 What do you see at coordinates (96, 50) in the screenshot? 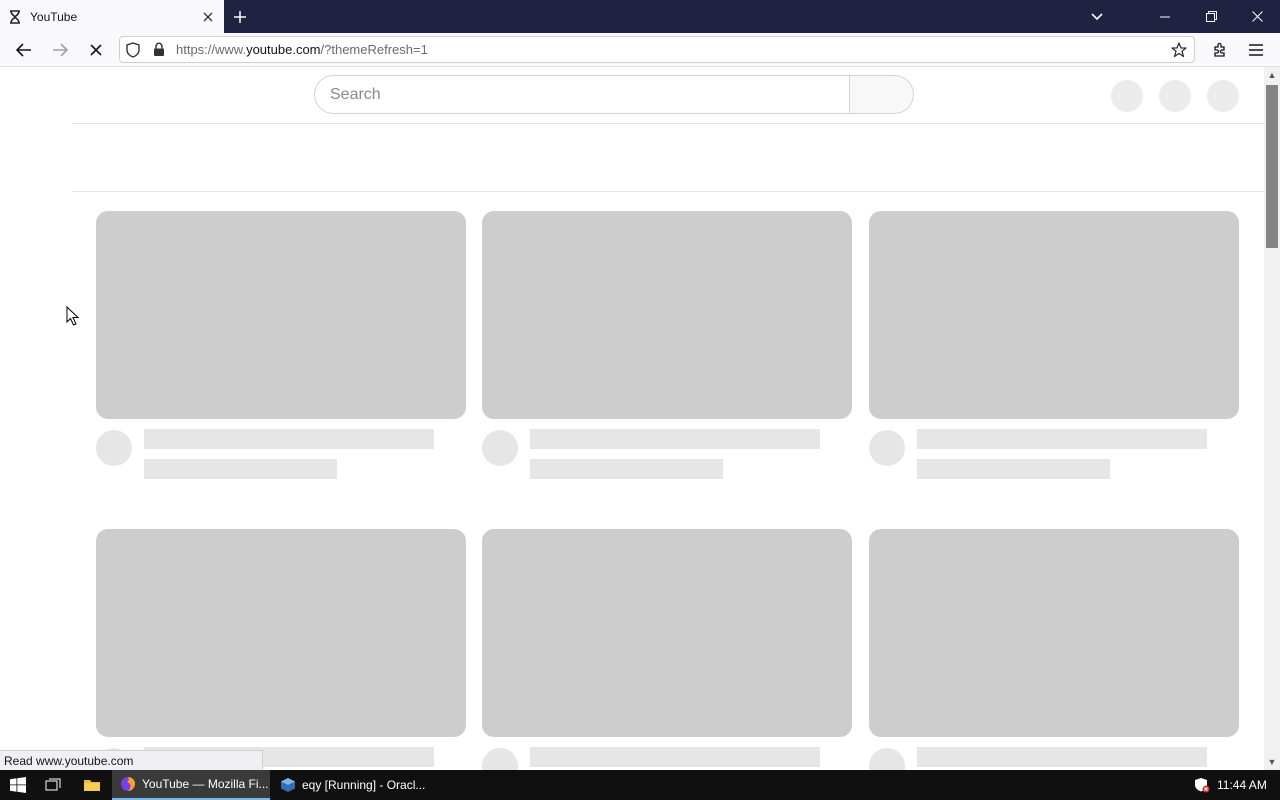
I see `stop-loading-button` at bounding box center [96, 50].